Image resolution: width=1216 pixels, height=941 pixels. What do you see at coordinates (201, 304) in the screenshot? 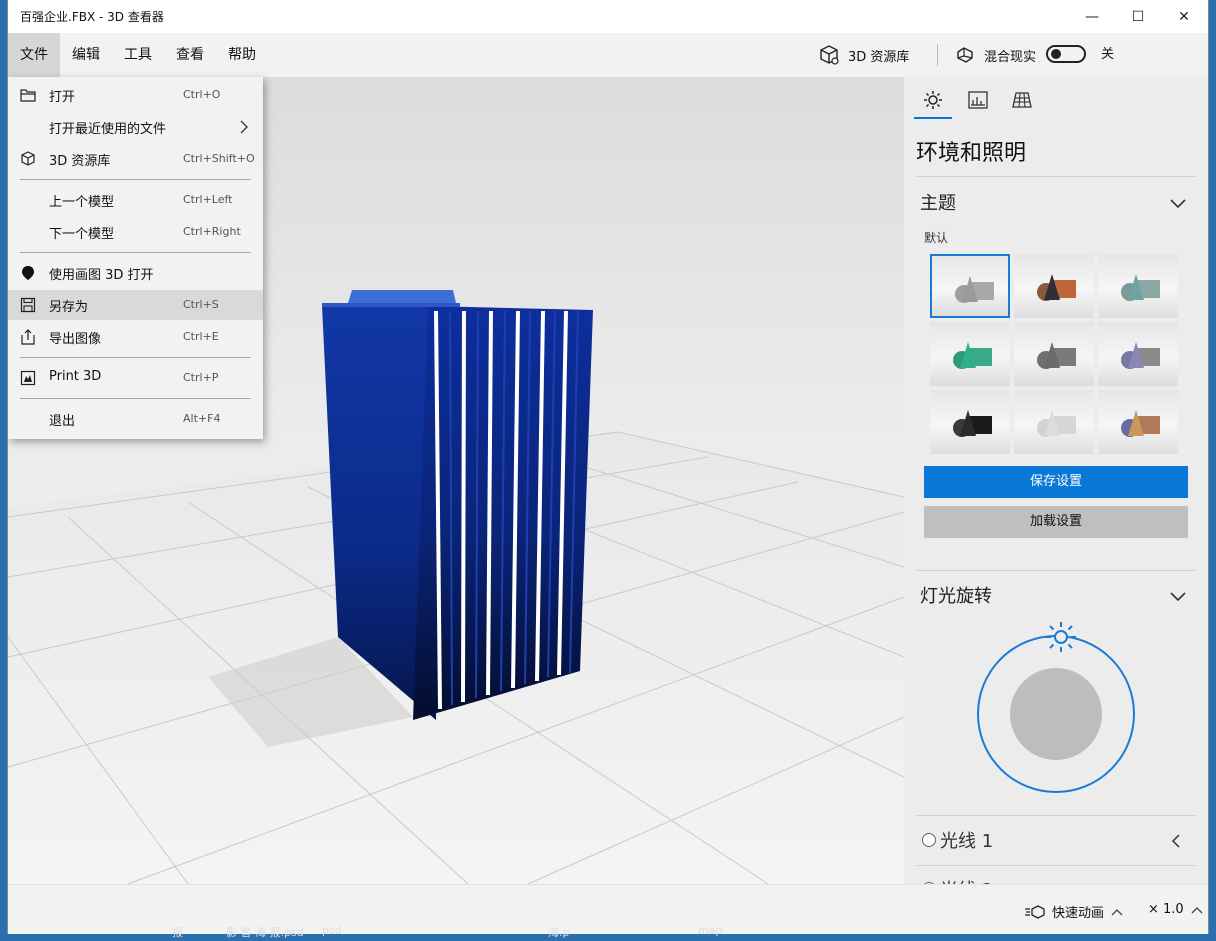
I see `menu-item-shortcut: Ctrl+S` at bounding box center [201, 304].